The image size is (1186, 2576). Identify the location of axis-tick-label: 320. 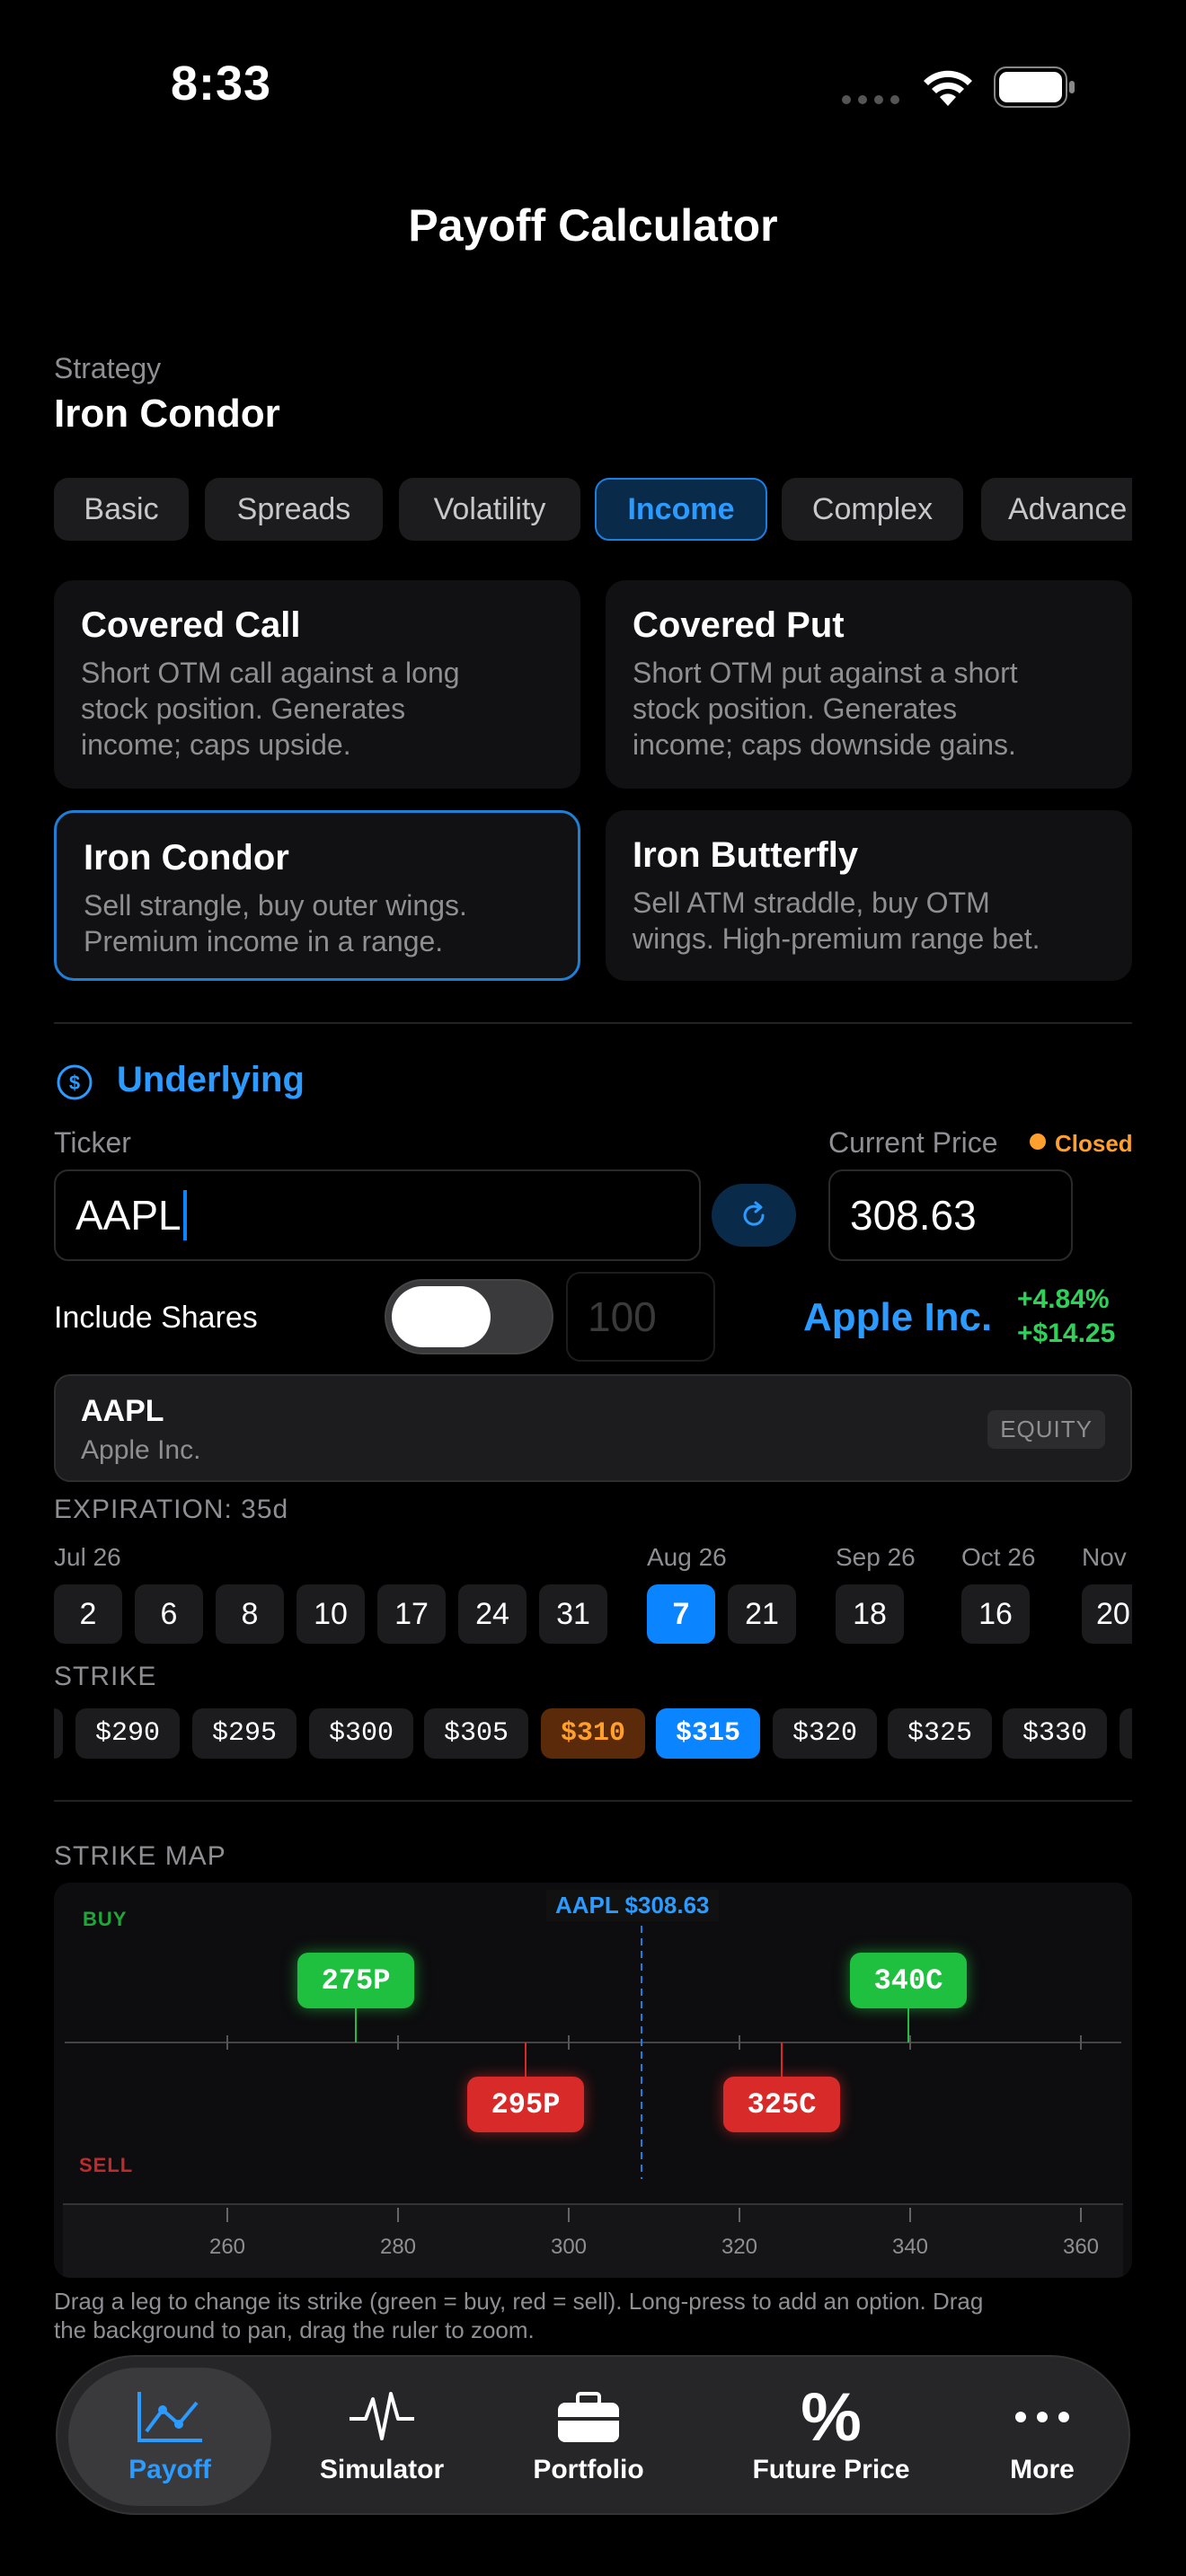
(739, 2247).